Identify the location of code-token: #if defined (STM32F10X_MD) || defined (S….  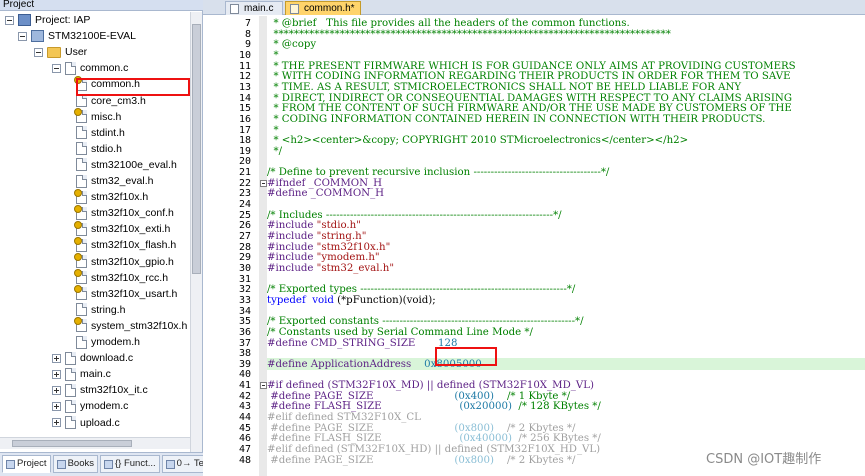
(430, 386).